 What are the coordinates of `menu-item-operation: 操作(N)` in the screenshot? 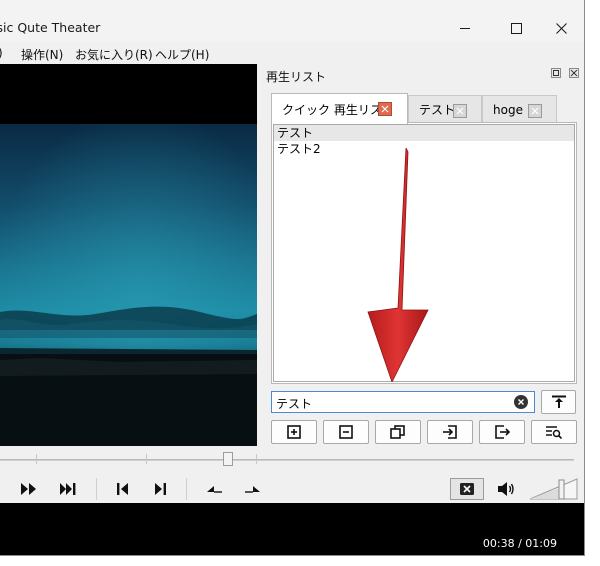 It's located at (42, 54).